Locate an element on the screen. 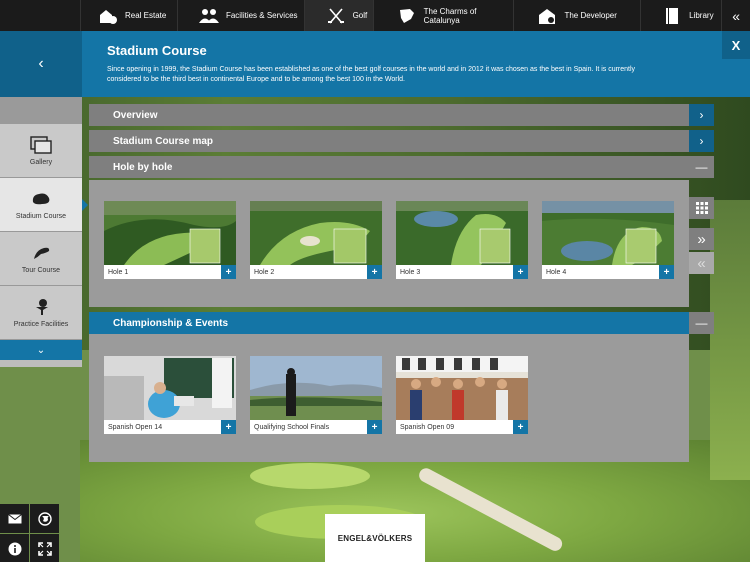 The width and height of the screenshot is (750, 562). info-icon is located at coordinates (14, 548).